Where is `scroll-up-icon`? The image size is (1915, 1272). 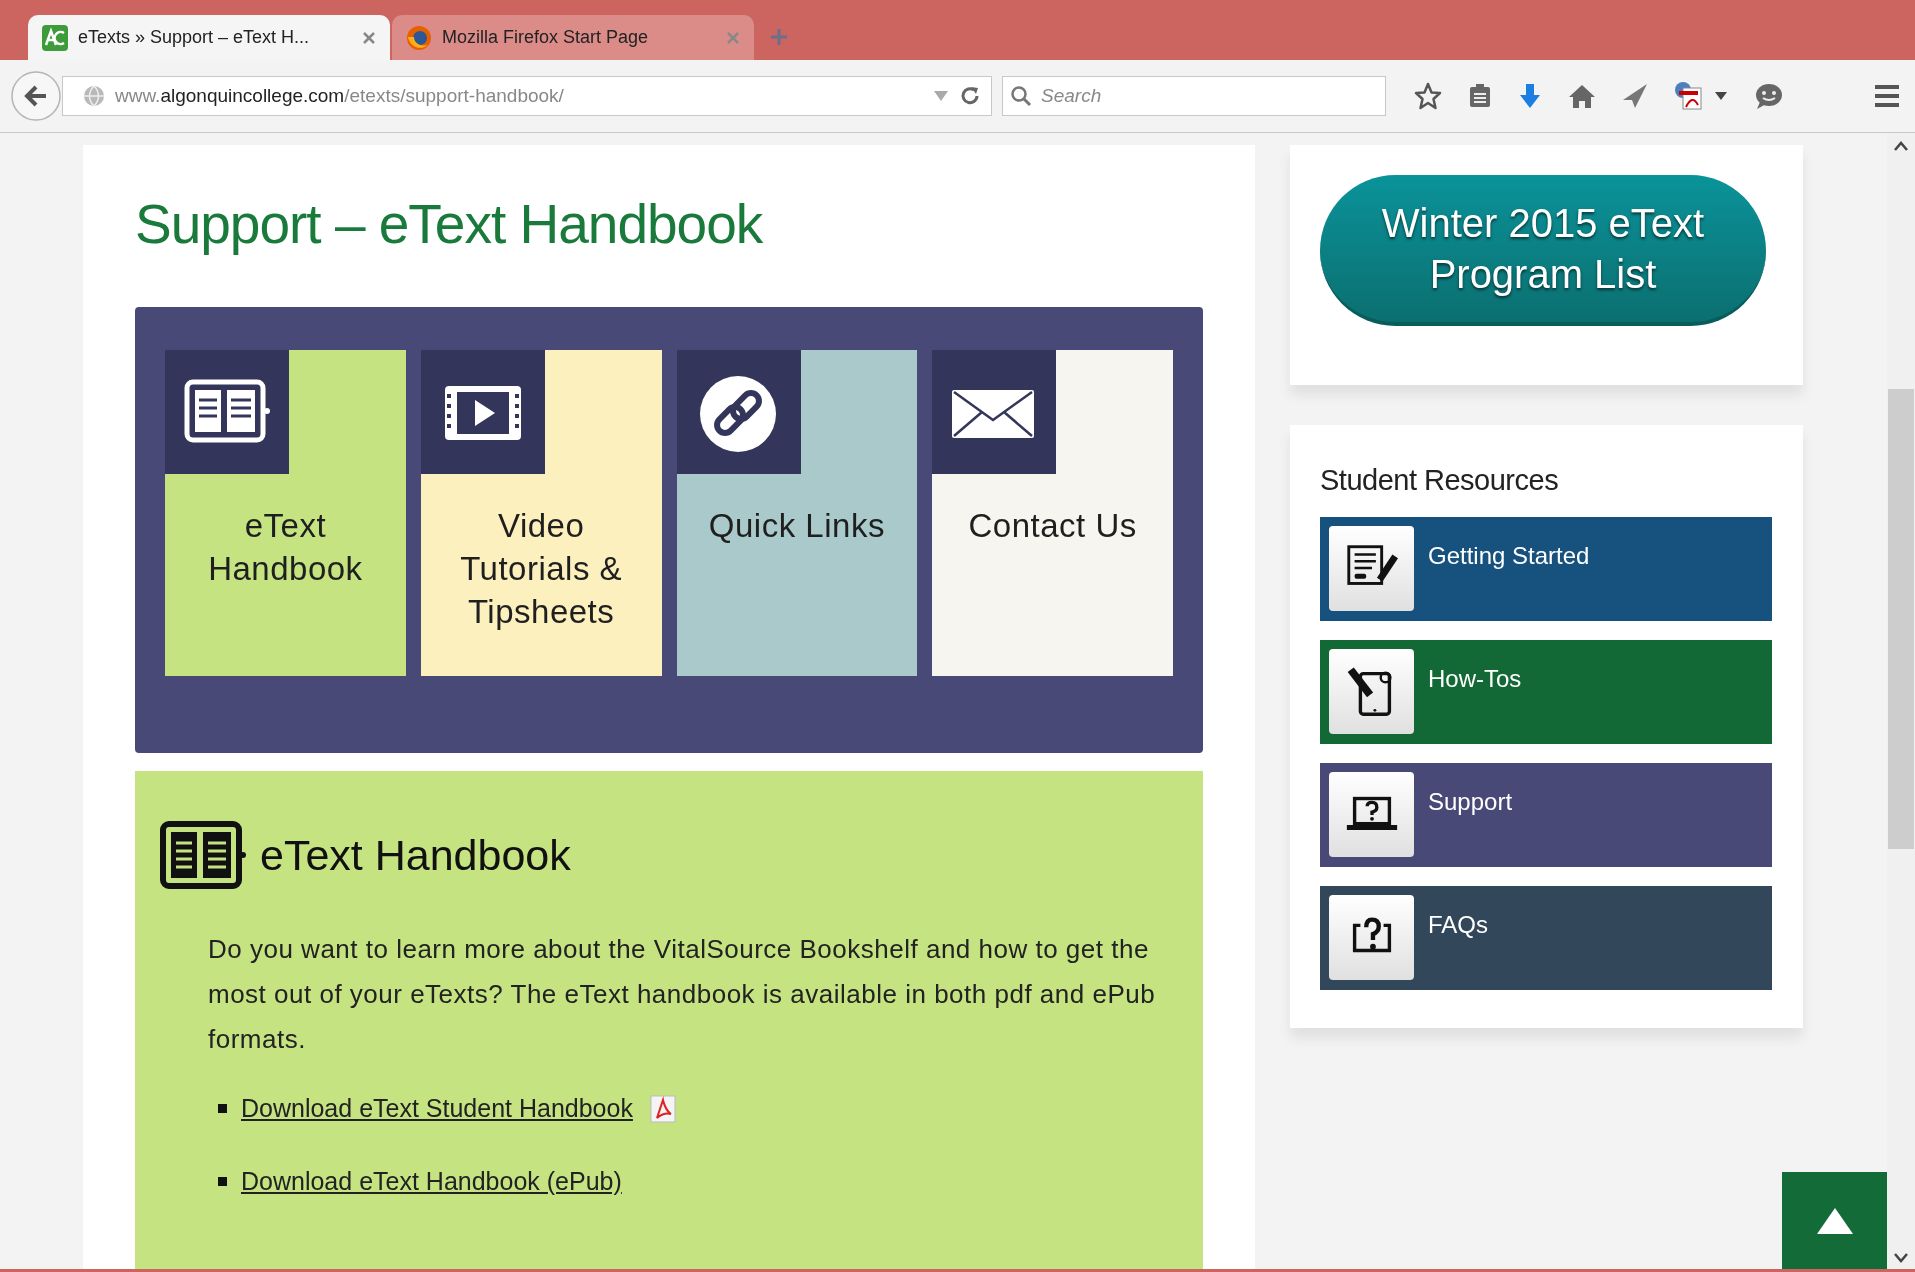
scroll-up-icon is located at coordinates (1901, 146).